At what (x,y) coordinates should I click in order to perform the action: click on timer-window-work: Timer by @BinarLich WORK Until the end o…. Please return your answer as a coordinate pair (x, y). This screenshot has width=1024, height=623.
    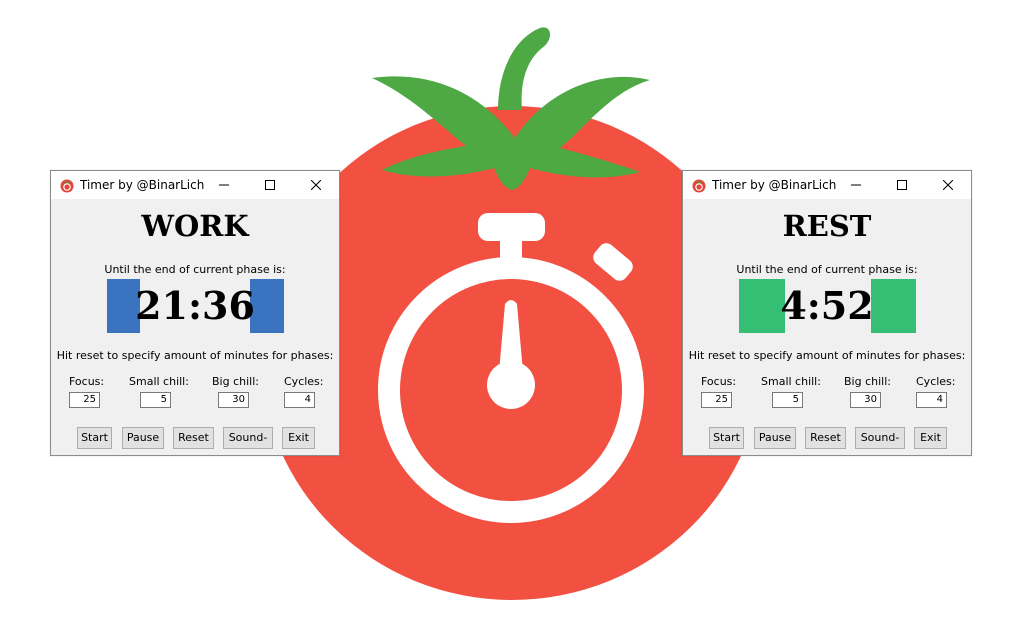
    Looking at the image, I should click on (195, 313).